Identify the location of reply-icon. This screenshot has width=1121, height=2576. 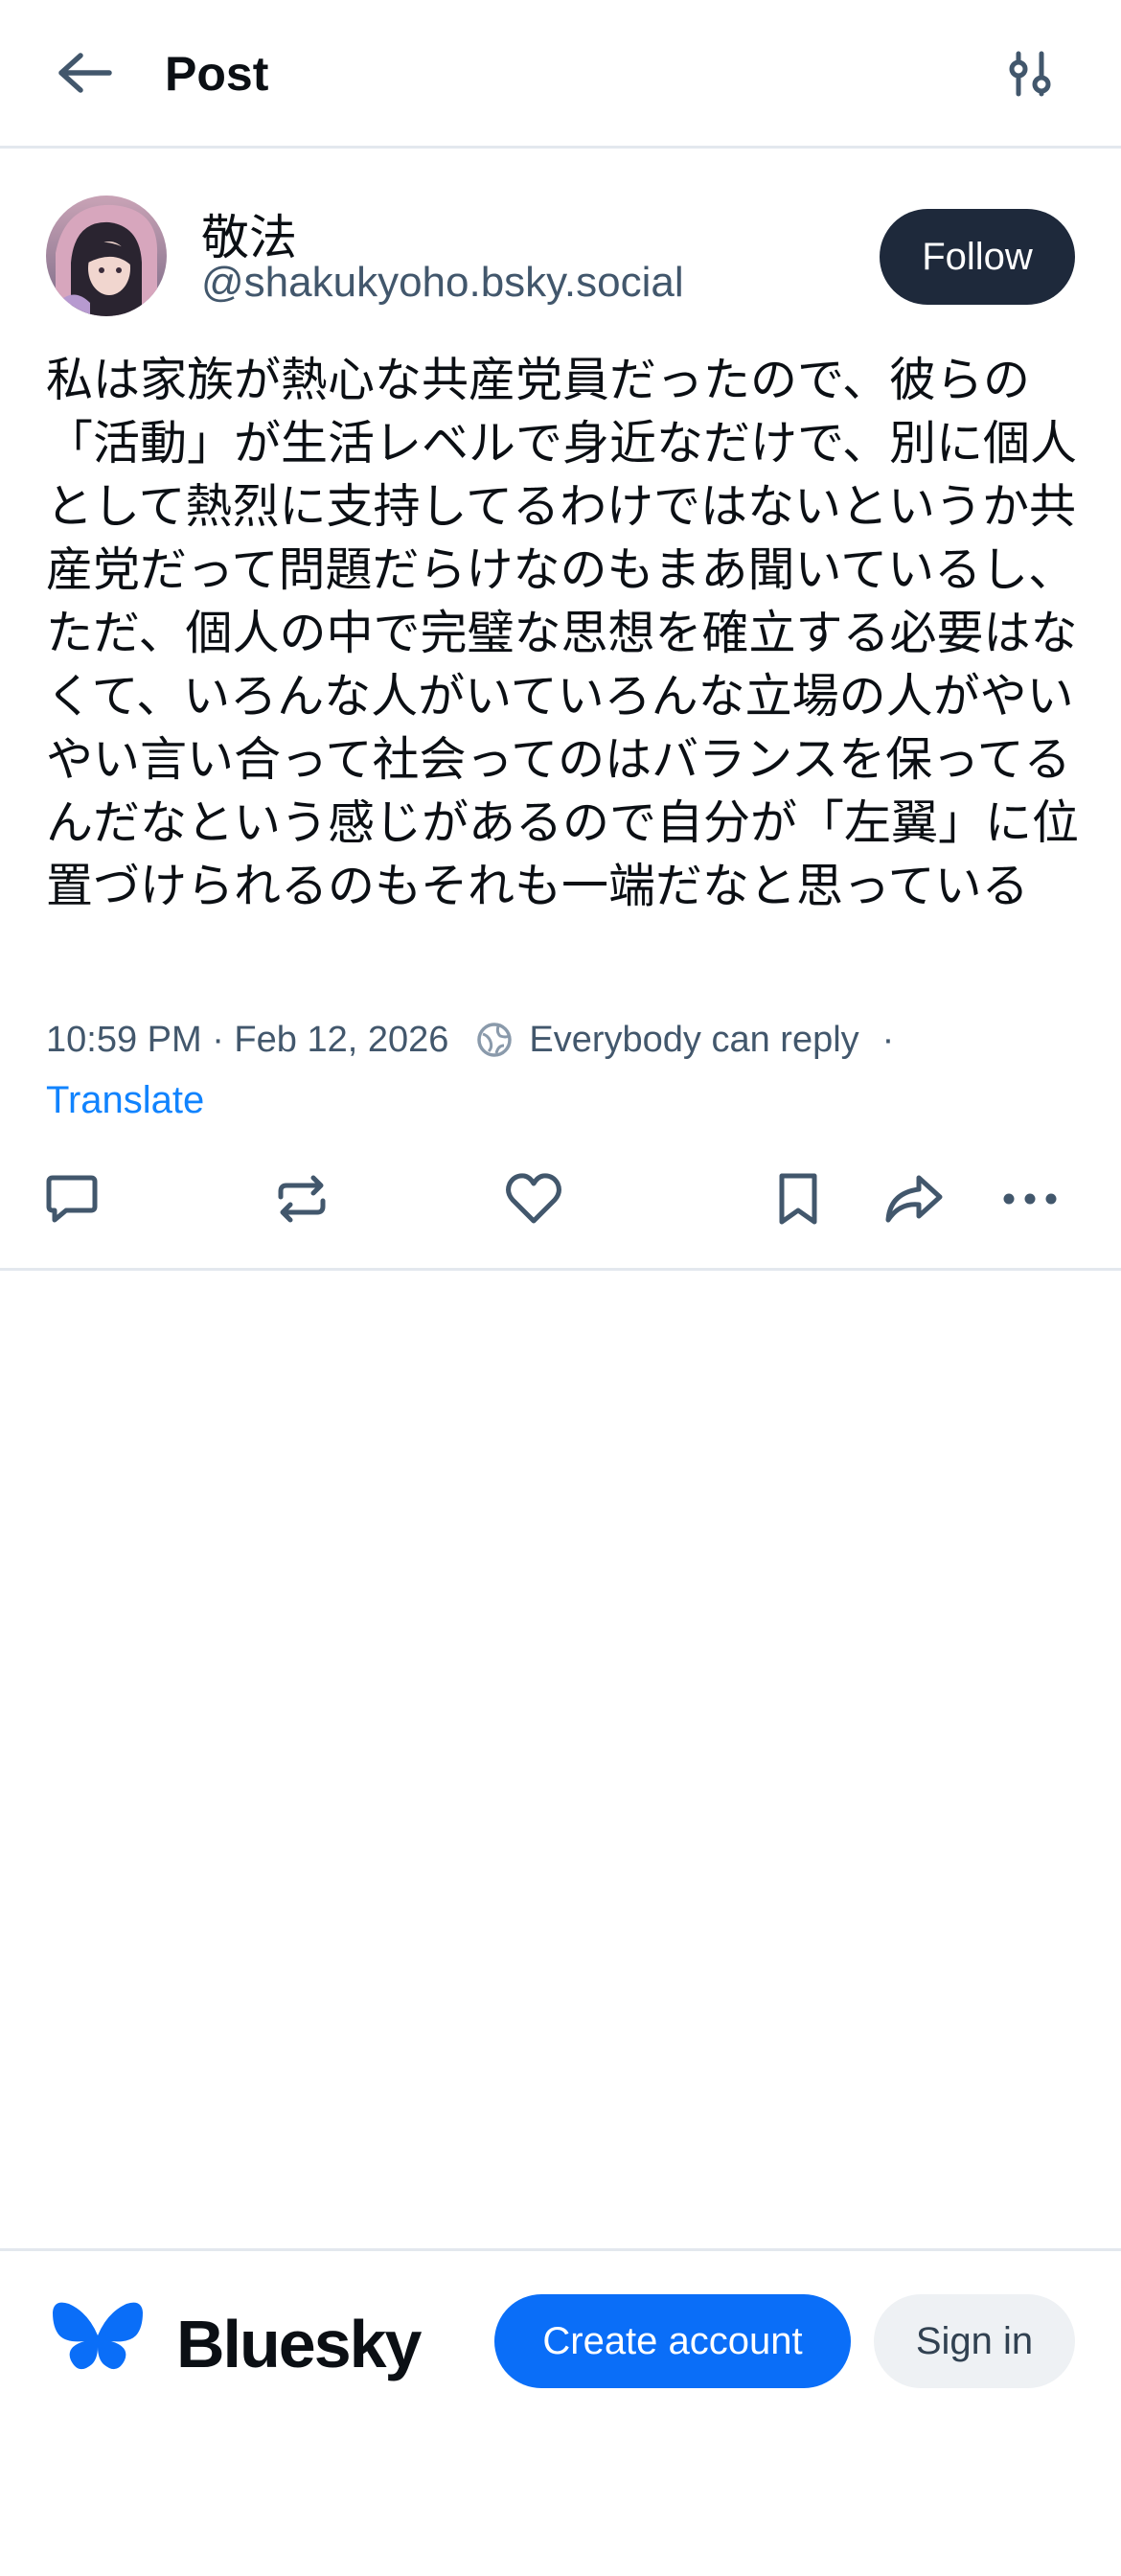
(72, 1201).